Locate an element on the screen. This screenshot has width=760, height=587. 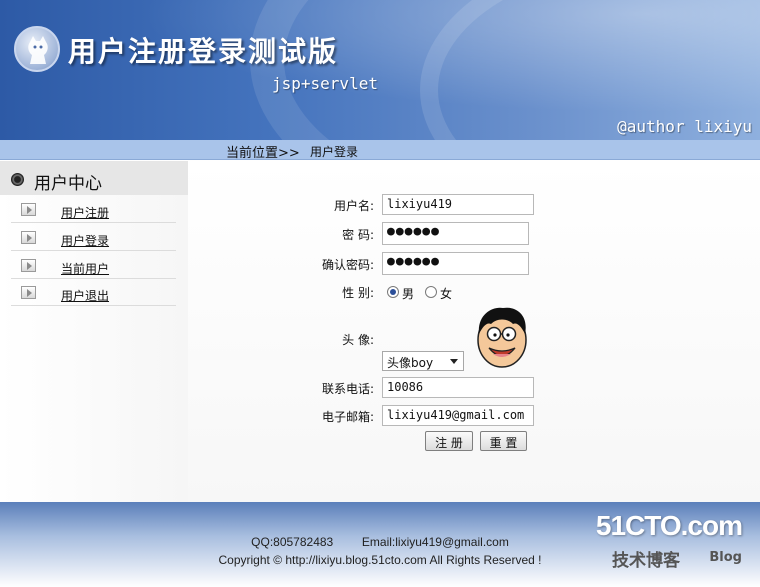
watermark-logo: 51CTO.com 技术博客 Blog is located at coordinates (669, 540).